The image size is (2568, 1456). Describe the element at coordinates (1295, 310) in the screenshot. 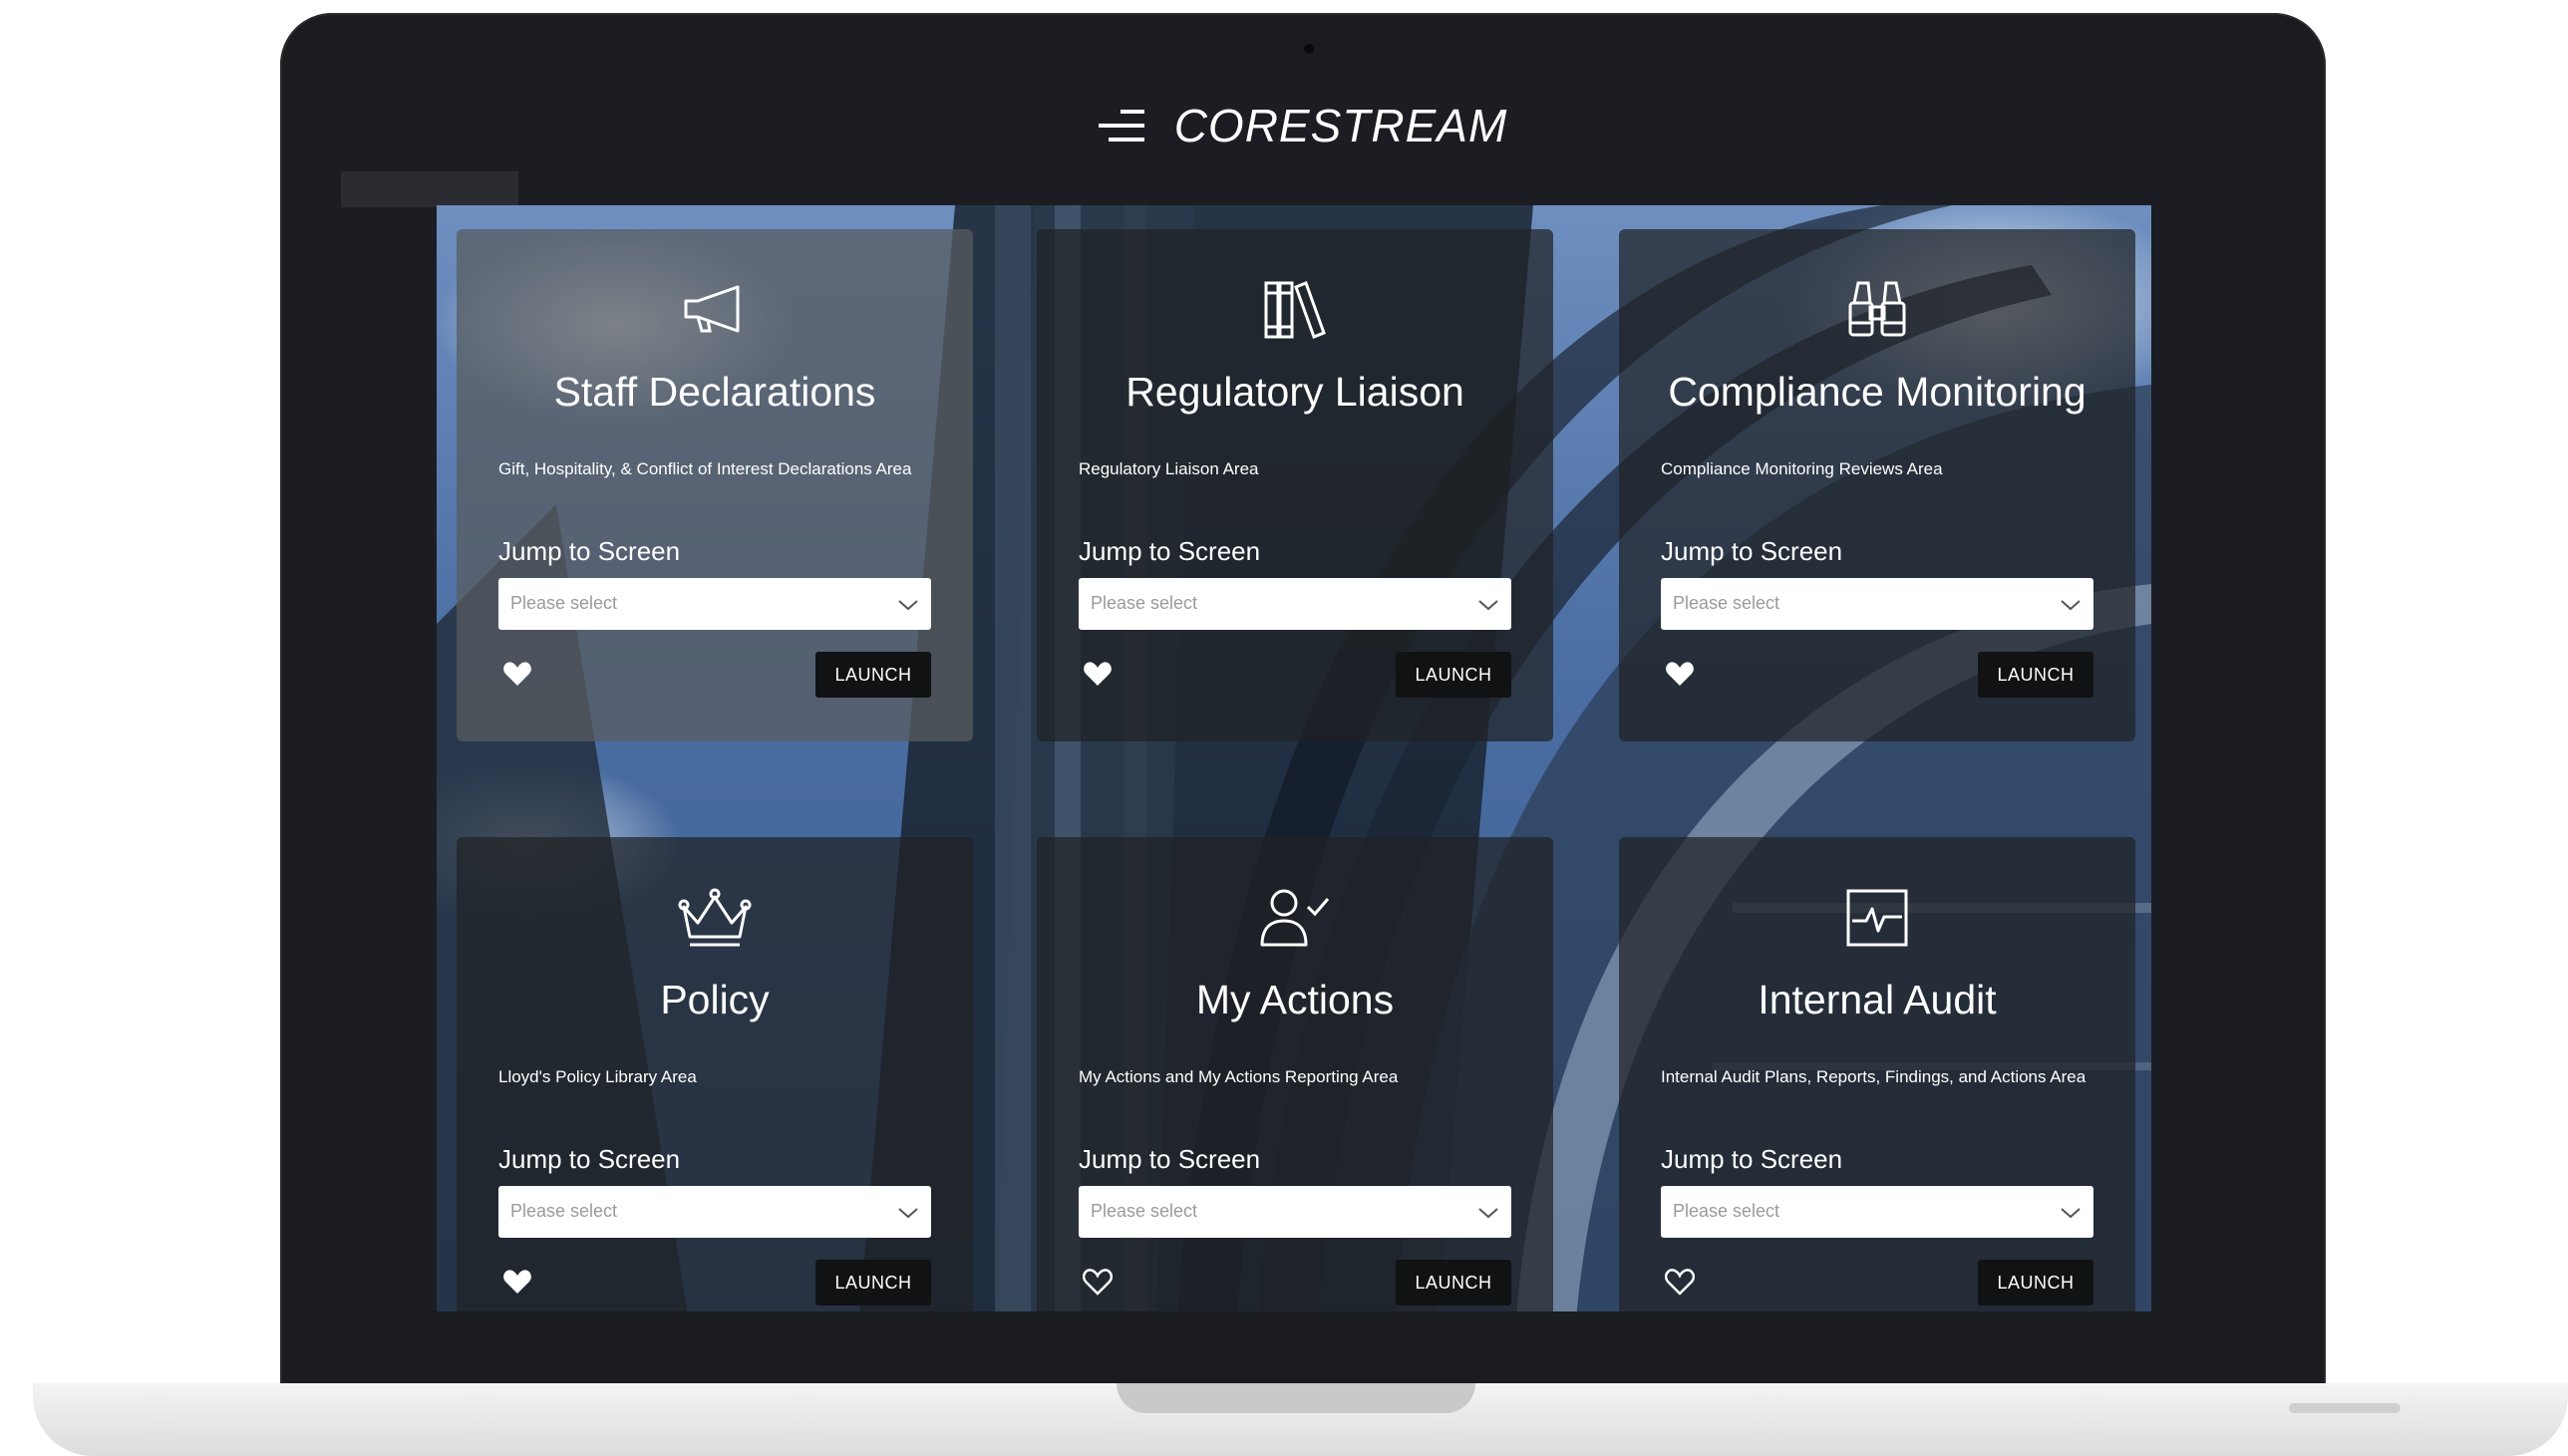

I see `books-icon` at that location.